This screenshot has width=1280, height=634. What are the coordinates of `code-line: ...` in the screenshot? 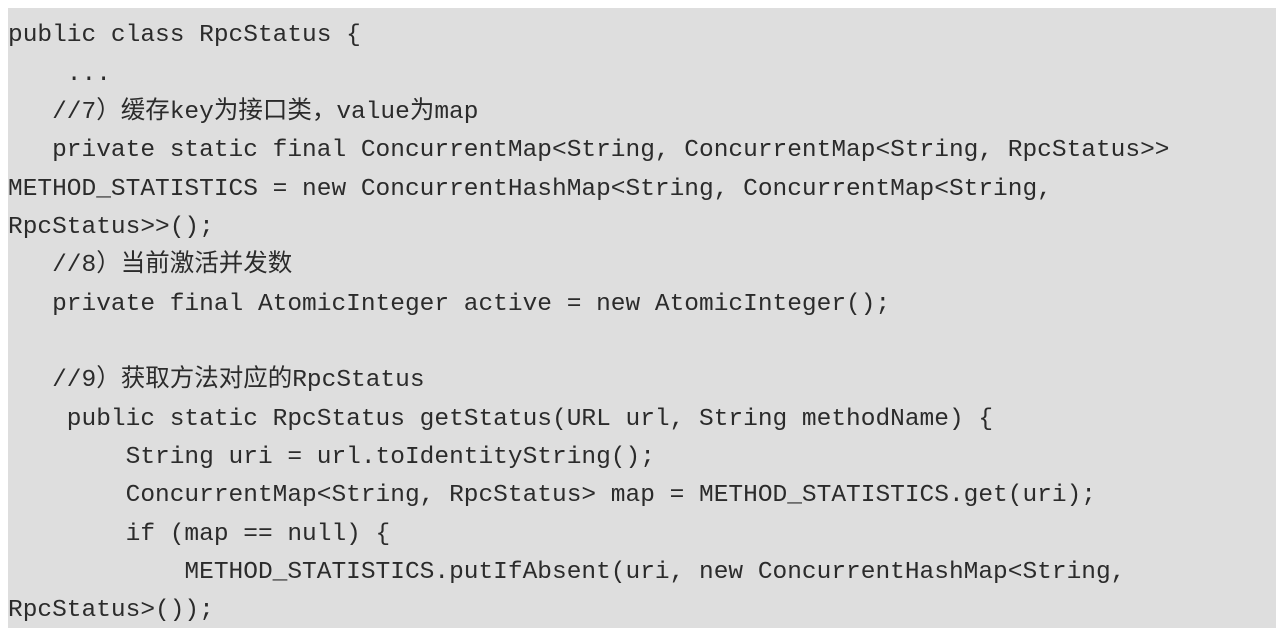 It's located at (59, 74).